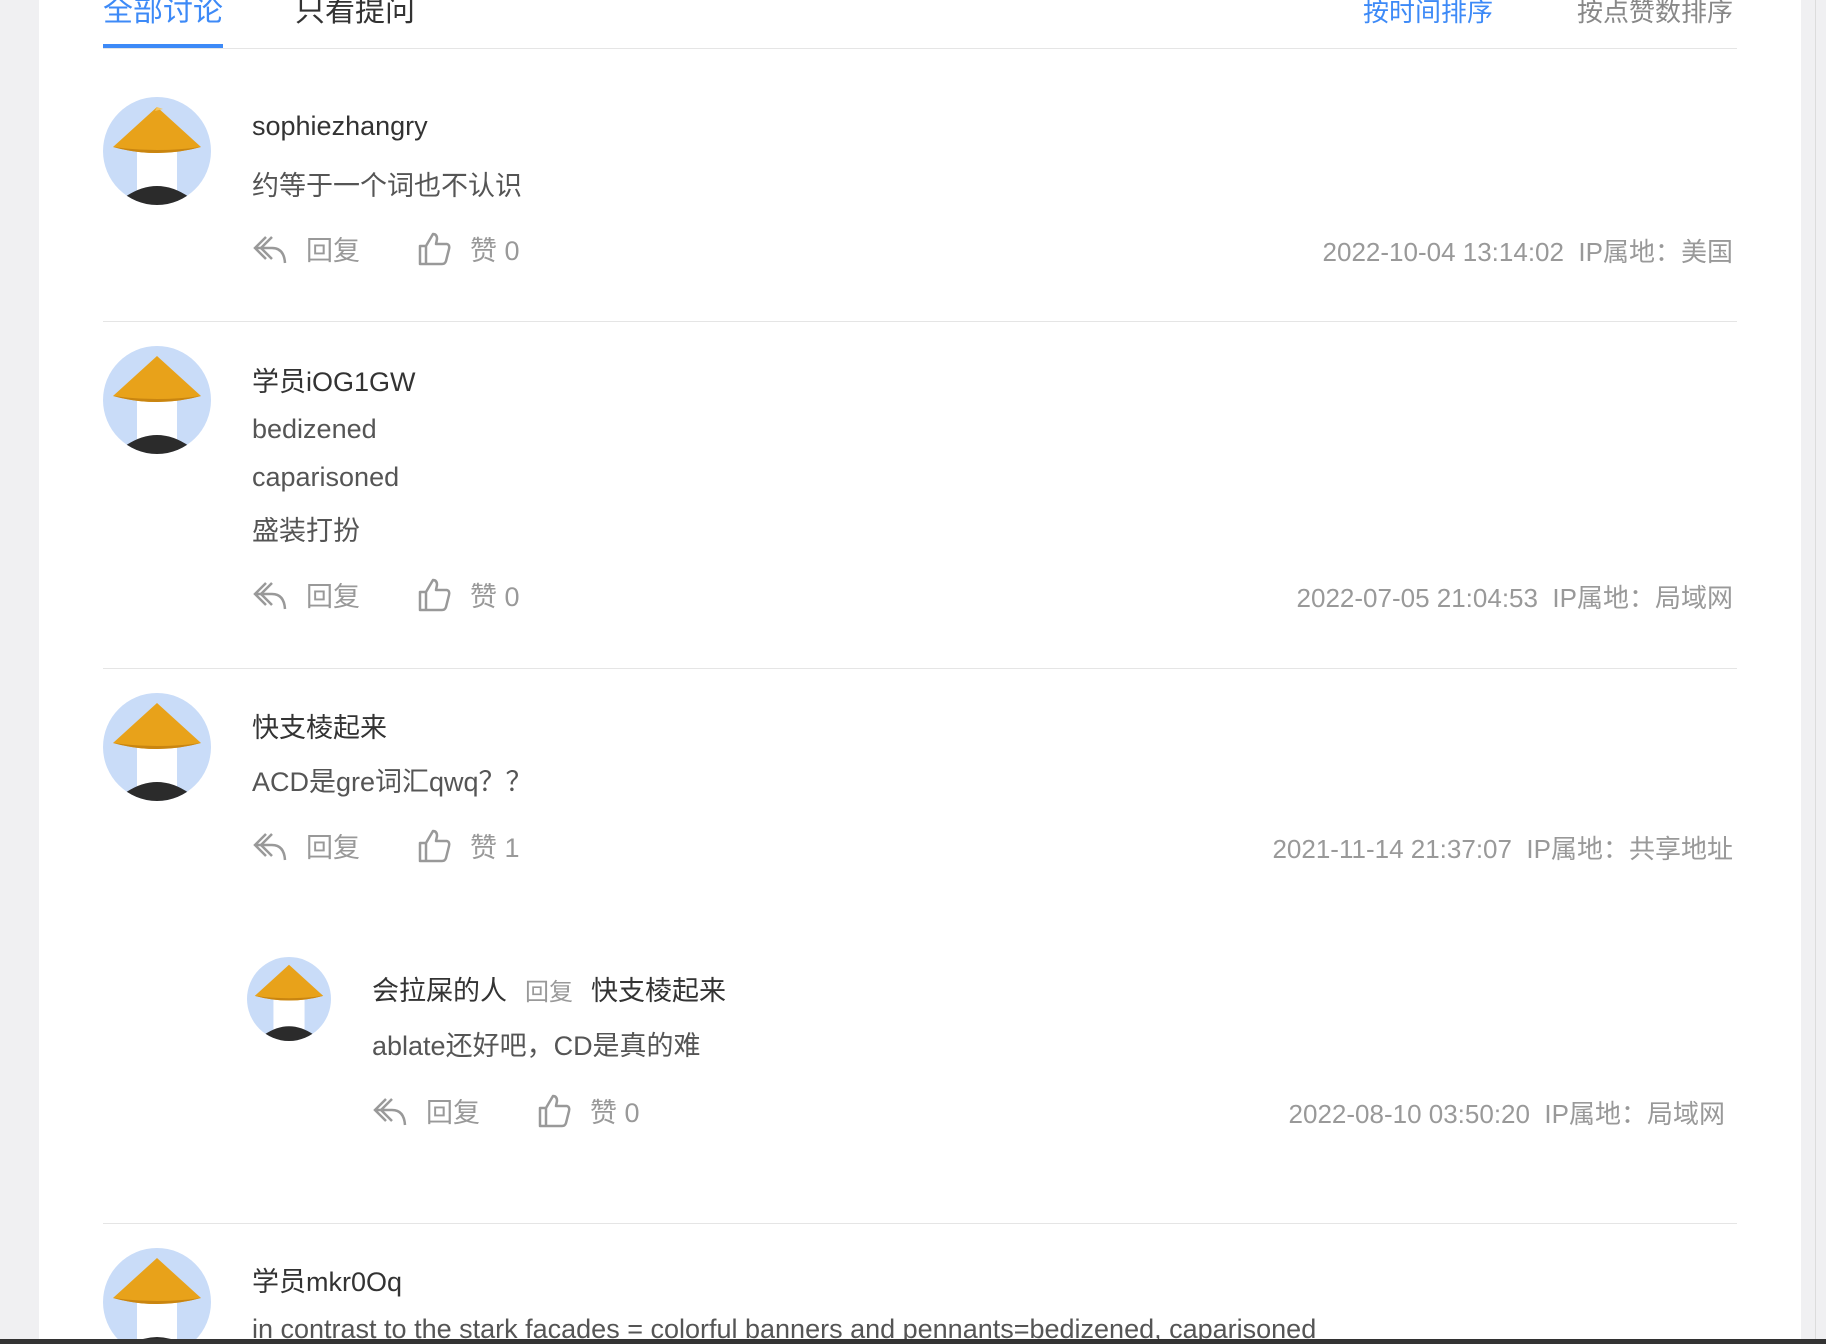 This screenshot has width=1826, height=1344. I want to click on reply-username: 会拉屎的人, so click(439, 991).